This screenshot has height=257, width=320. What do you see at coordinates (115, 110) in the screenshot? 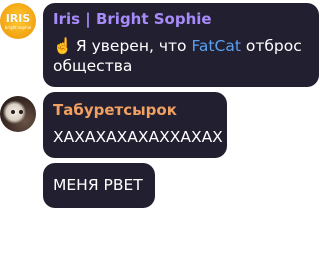
I see `sender-name: Табуретсырок` at bounding box center [115, 110].